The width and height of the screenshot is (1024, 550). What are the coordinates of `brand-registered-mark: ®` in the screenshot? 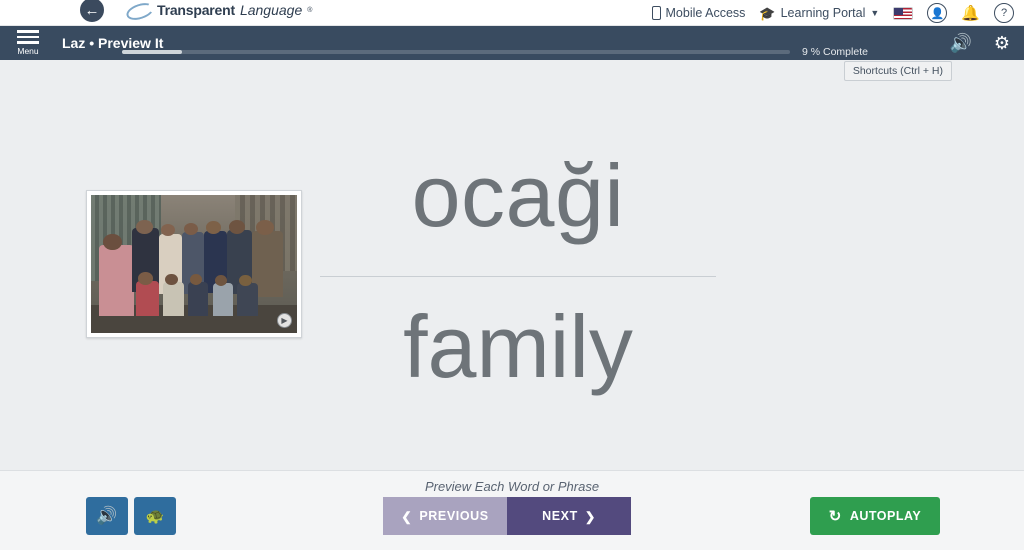 It's located at (310, 10).